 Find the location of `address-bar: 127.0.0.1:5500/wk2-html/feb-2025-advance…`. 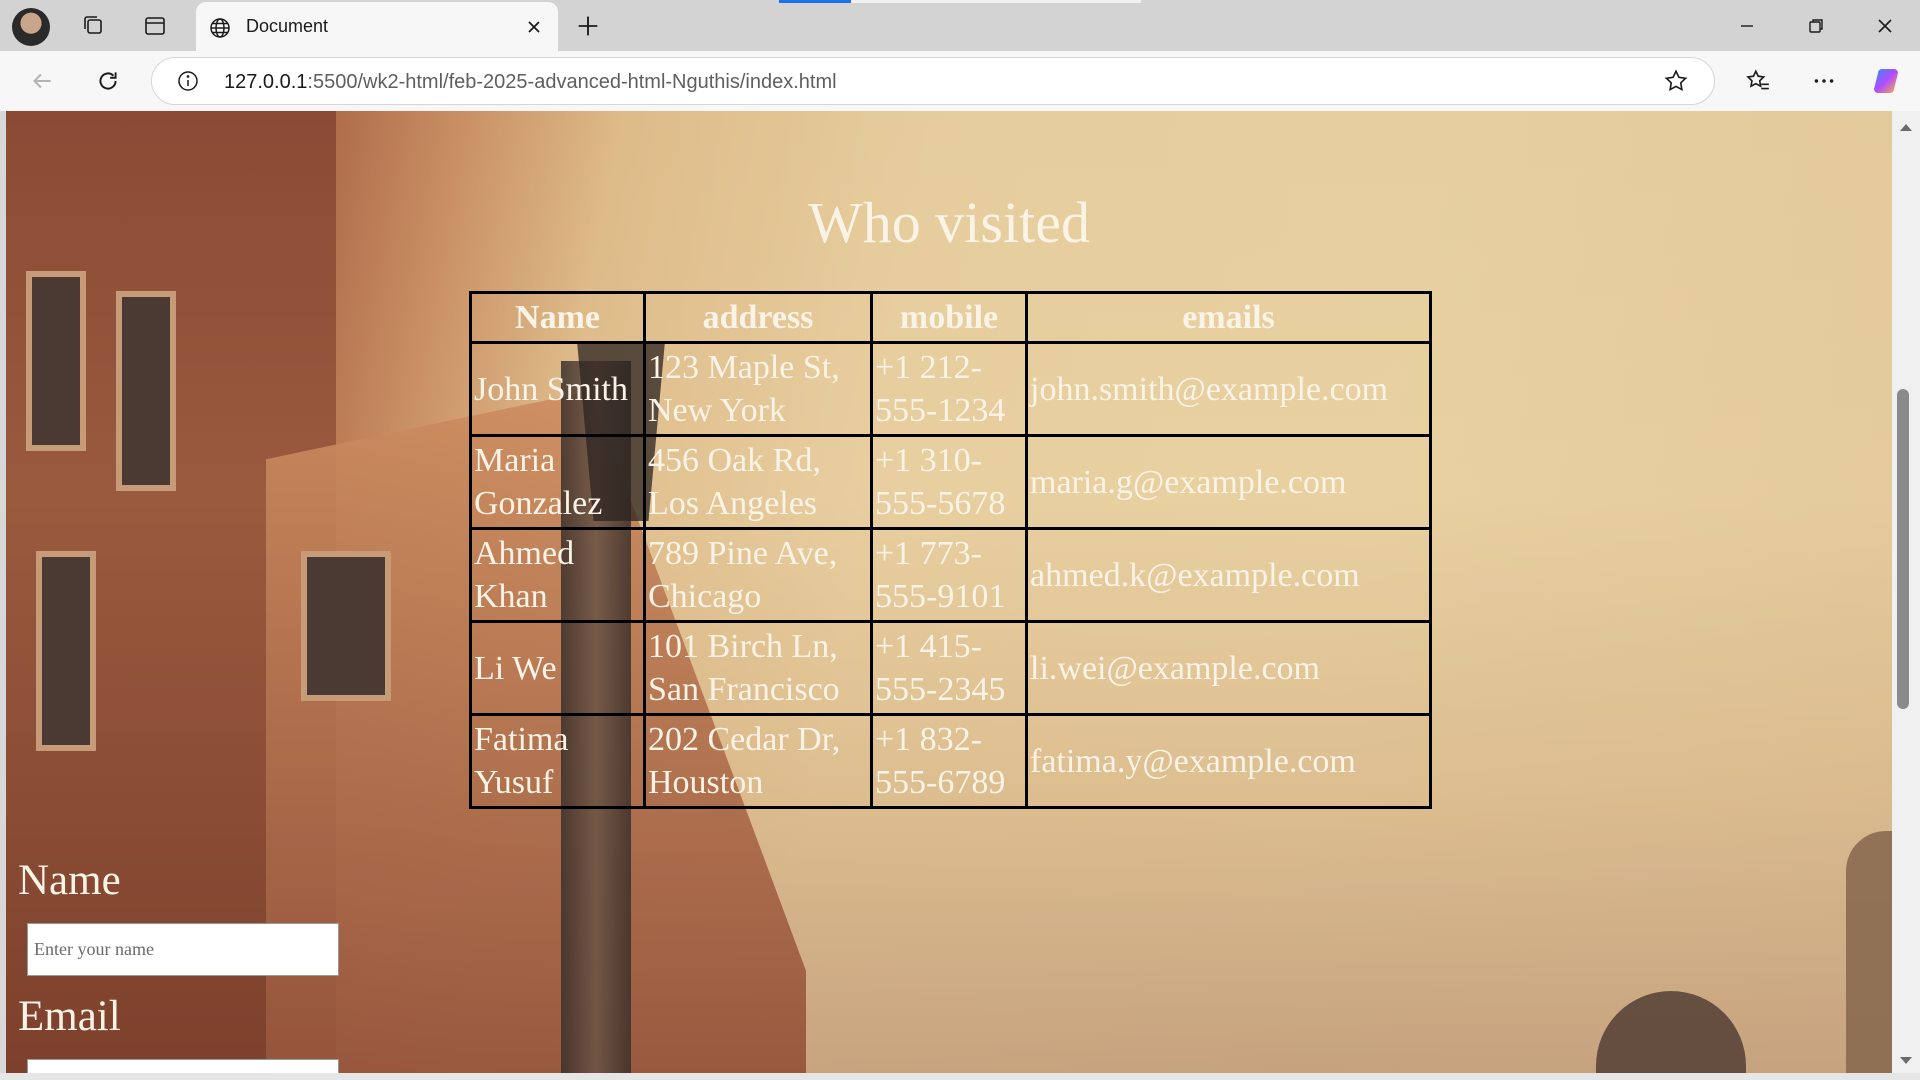

address-bar: 127.0.0.1:5500/wk2-html/feb-2025-advance… is located at coordinates (933, 81).